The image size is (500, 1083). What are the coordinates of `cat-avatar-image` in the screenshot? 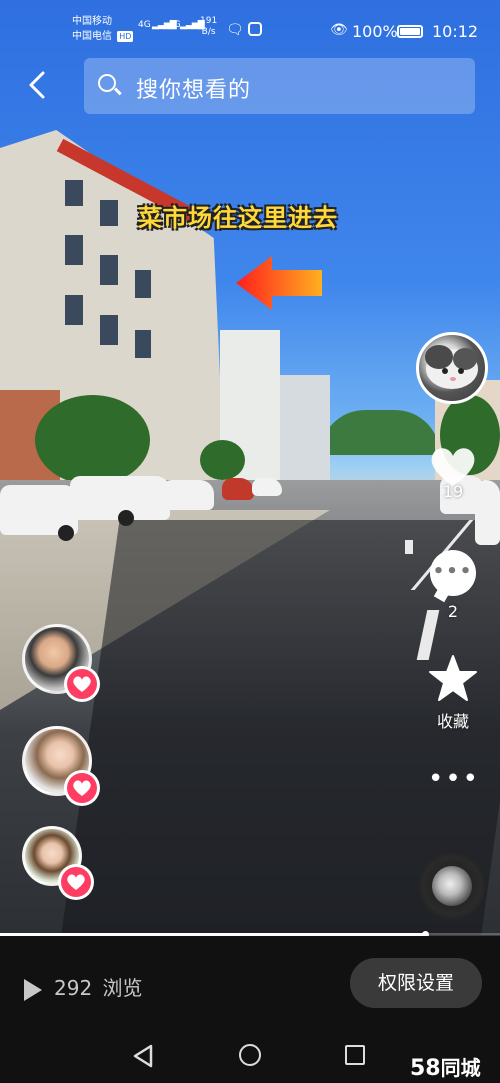 It's located at (451, 367).